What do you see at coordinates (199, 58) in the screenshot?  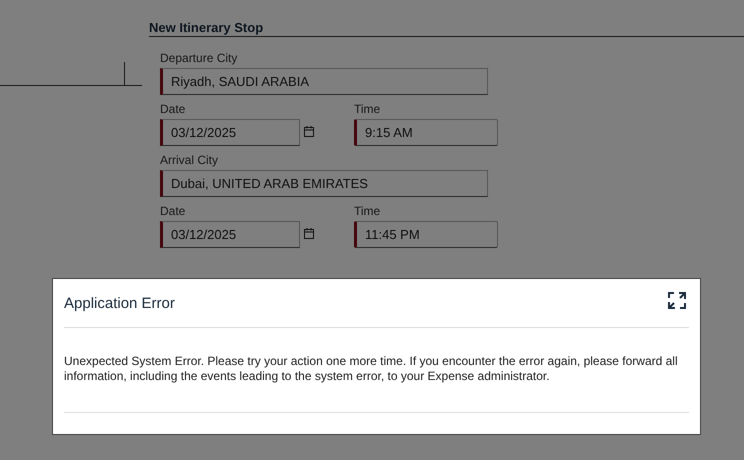 I see `field-label: Departure City` at bounding box center [199, 58].